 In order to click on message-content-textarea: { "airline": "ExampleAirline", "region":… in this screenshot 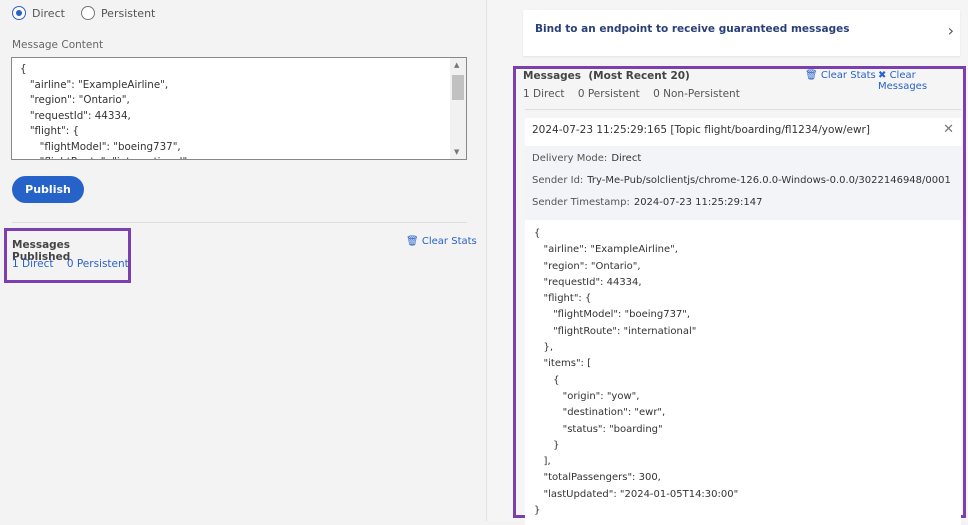, I will do `click(239, 108)`.